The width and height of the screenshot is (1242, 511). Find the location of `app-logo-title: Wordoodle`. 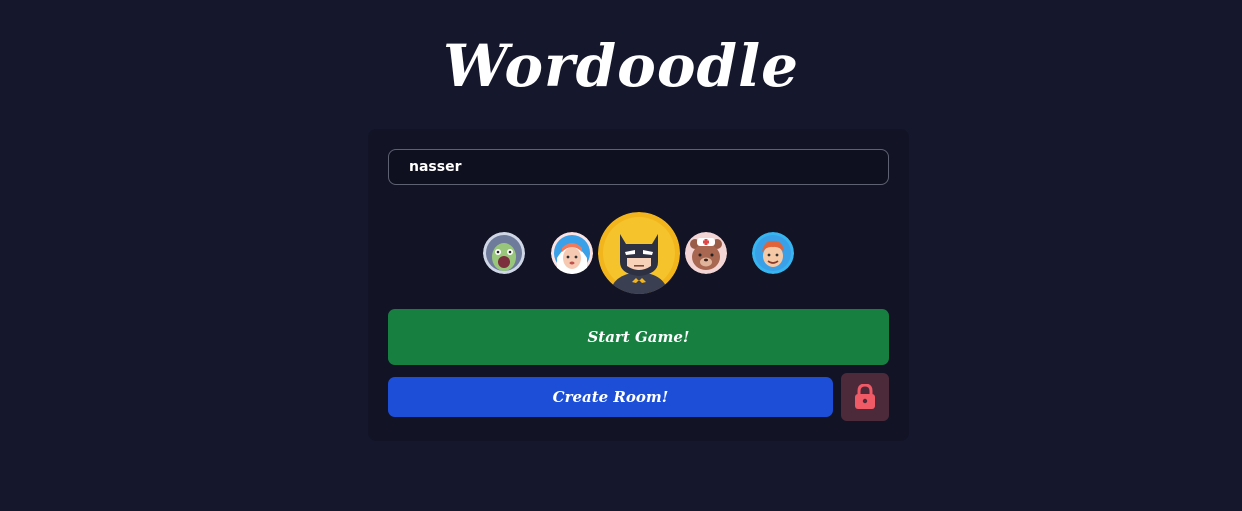

app-logo-title: Wordoodle is located at coordinates (621, 66).